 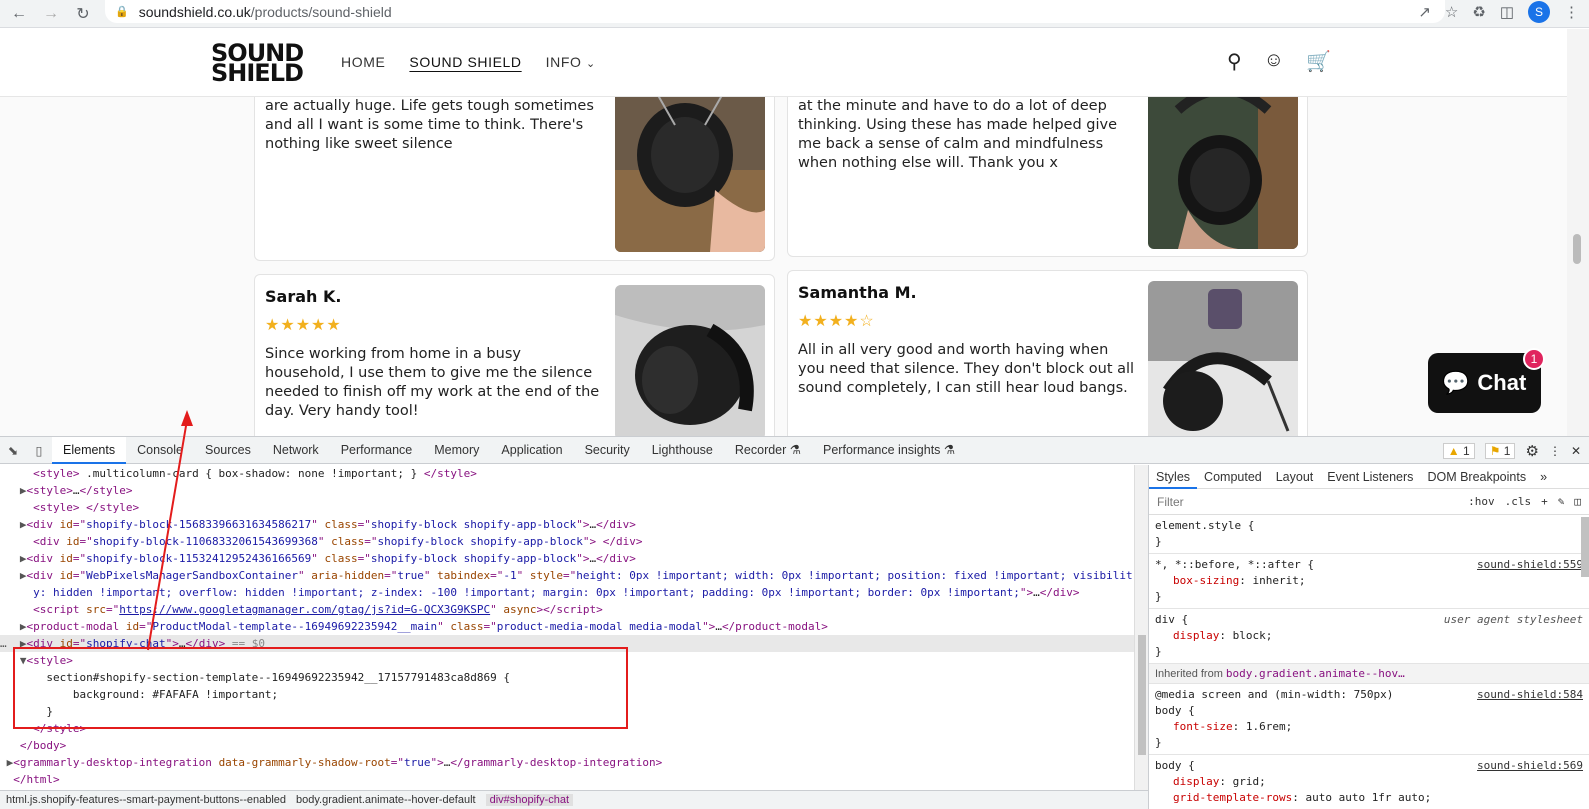 I want to click on flask-icon: ⚗, so click(x=949, y=449).